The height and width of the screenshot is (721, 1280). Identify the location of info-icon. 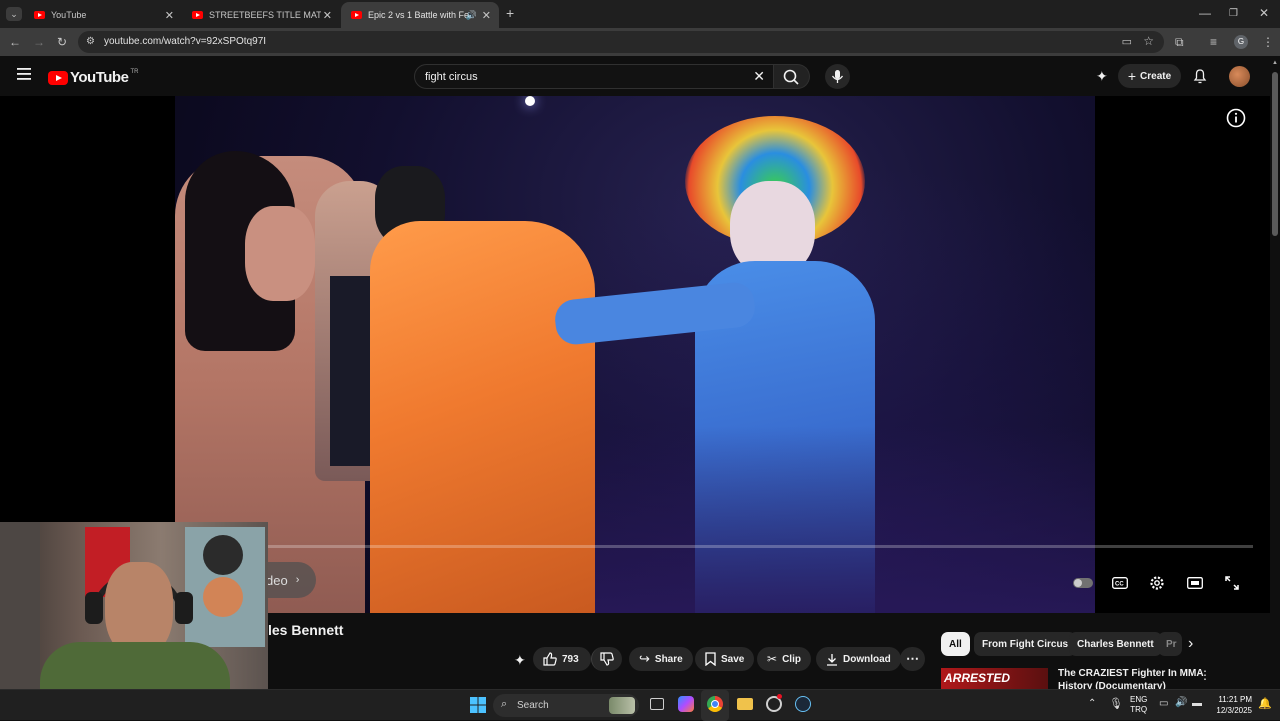
(1236, 118).